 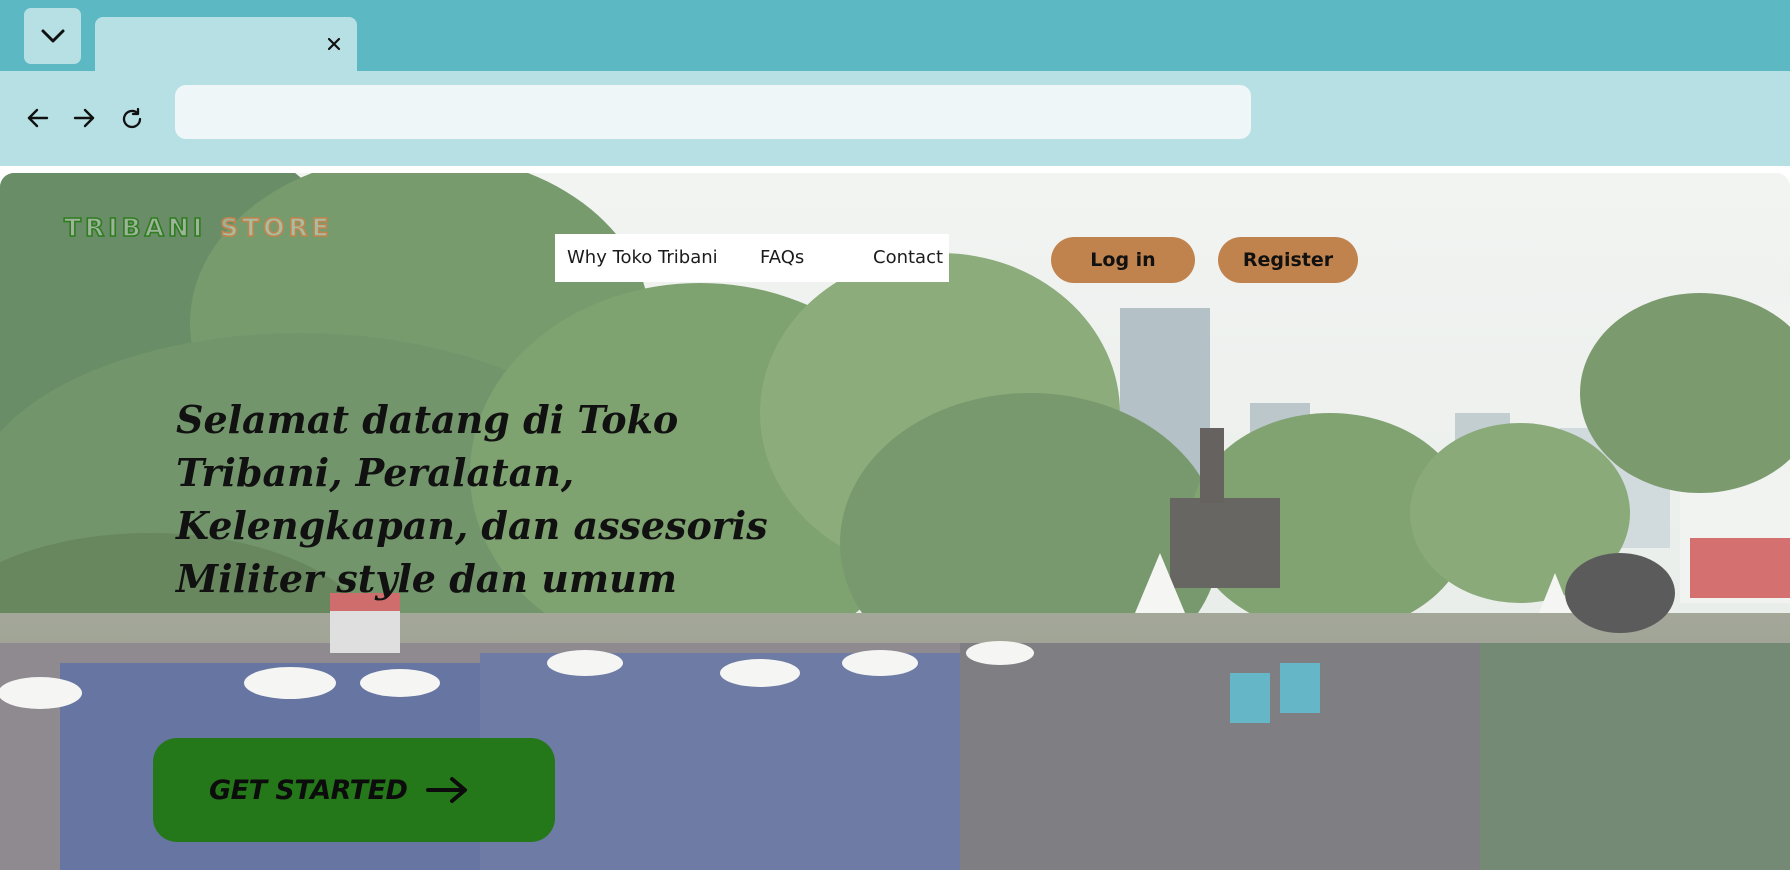 I want to click on get-started-button: GET STARTED, so click(x=354, y=790).